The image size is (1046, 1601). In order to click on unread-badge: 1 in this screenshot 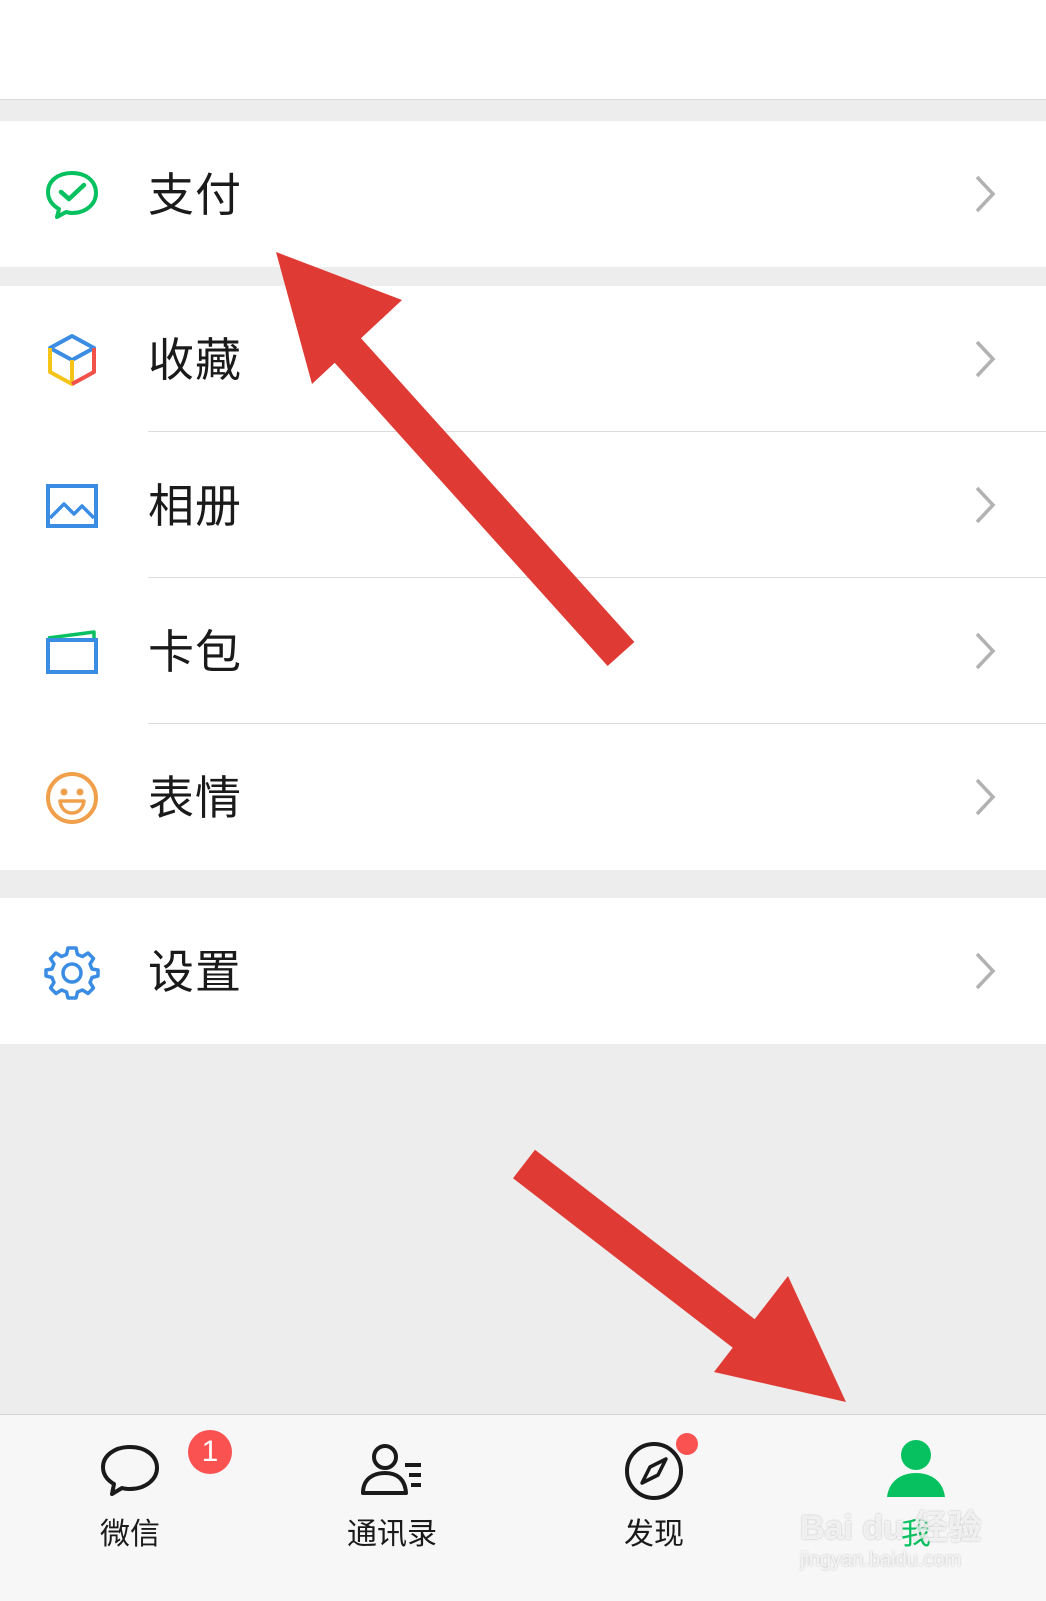, I will do `click(210, 1452)`.